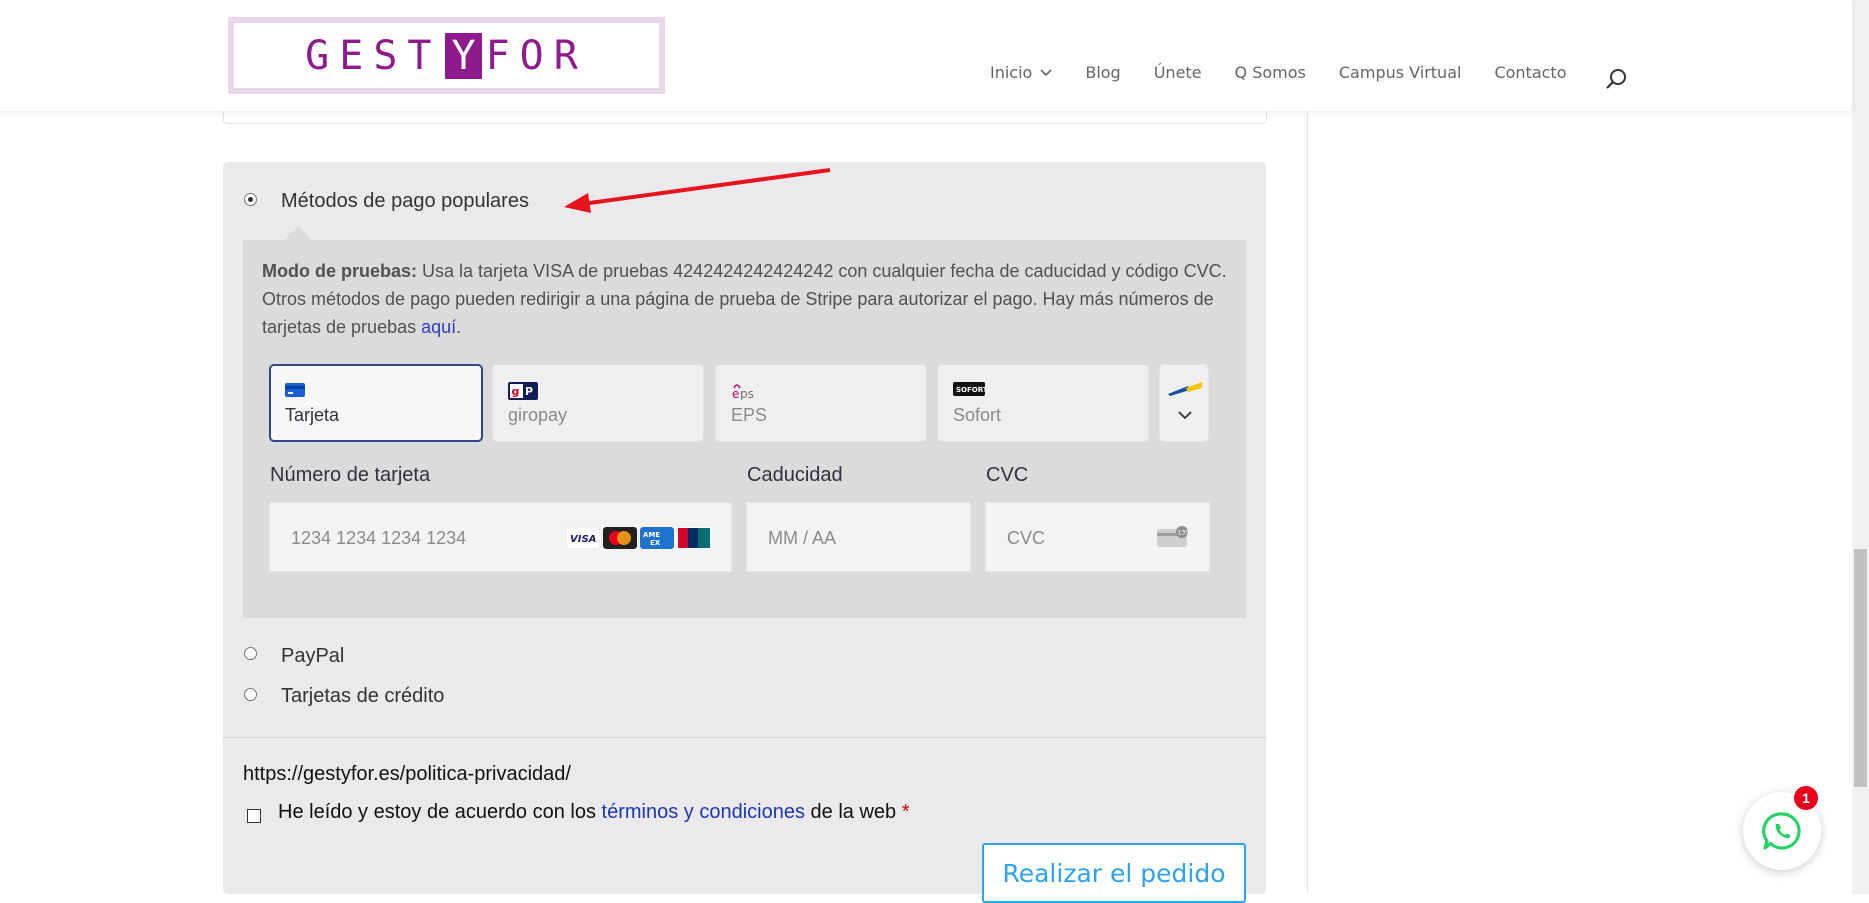  I want to click on expiry-field, so click(858, 537).